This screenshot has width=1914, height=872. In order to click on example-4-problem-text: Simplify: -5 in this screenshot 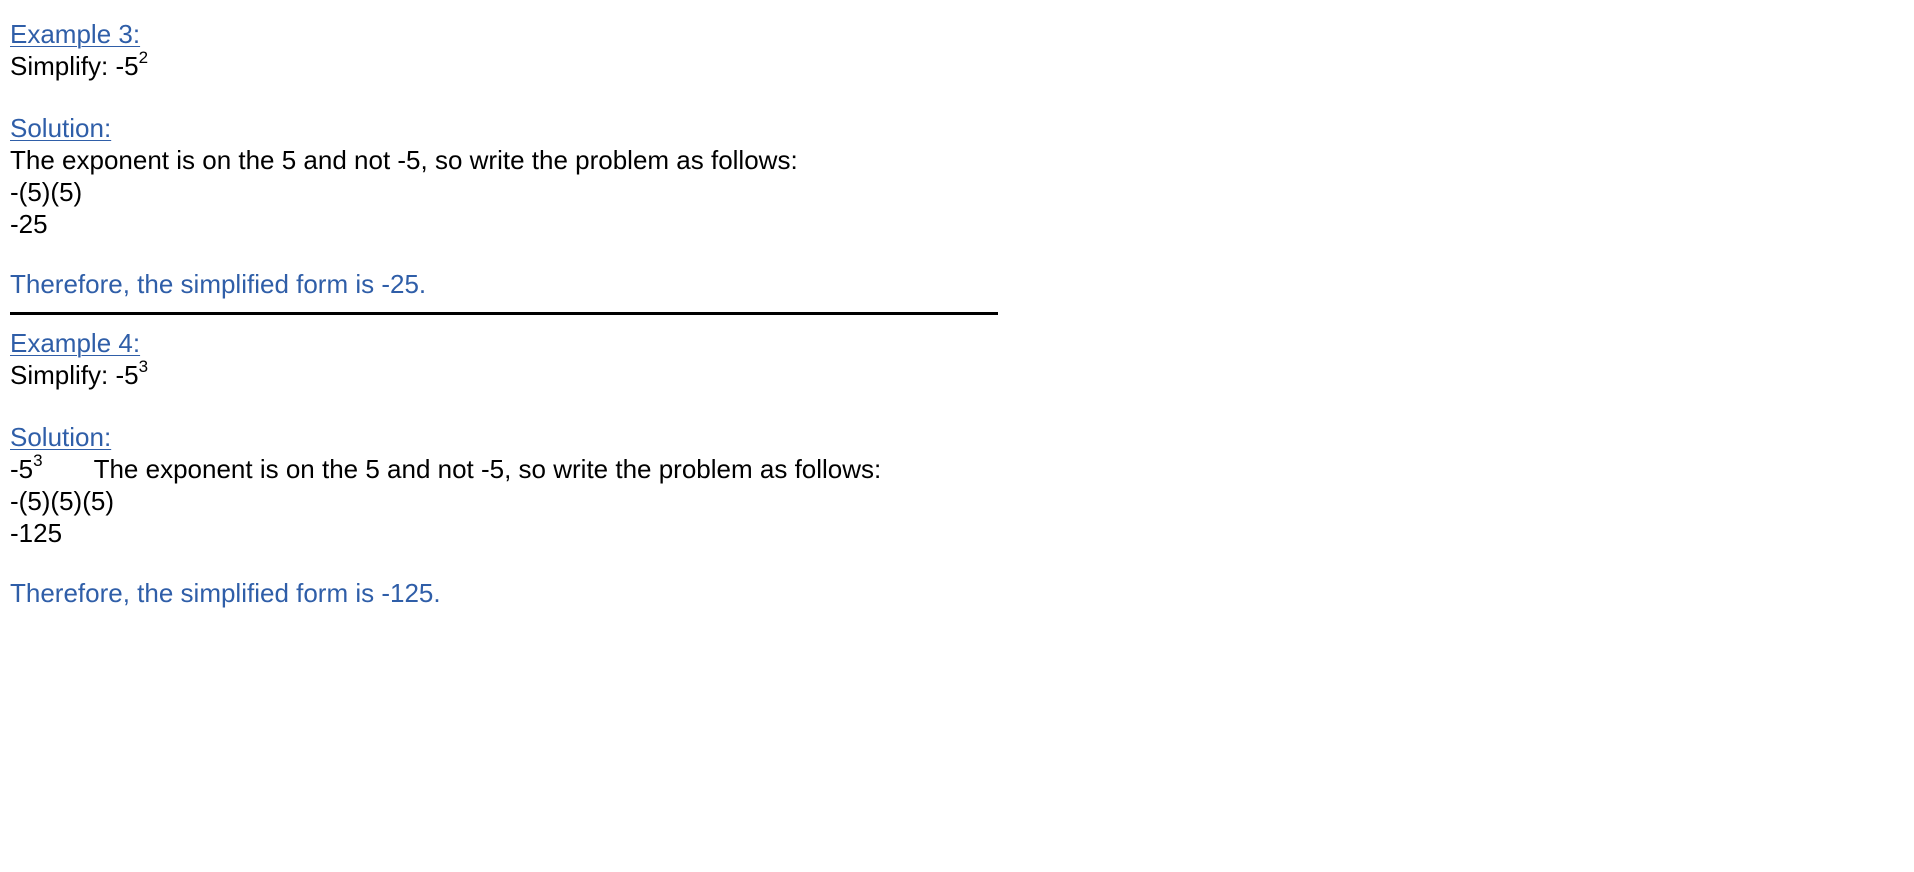, I will do `click(74, 375)`.